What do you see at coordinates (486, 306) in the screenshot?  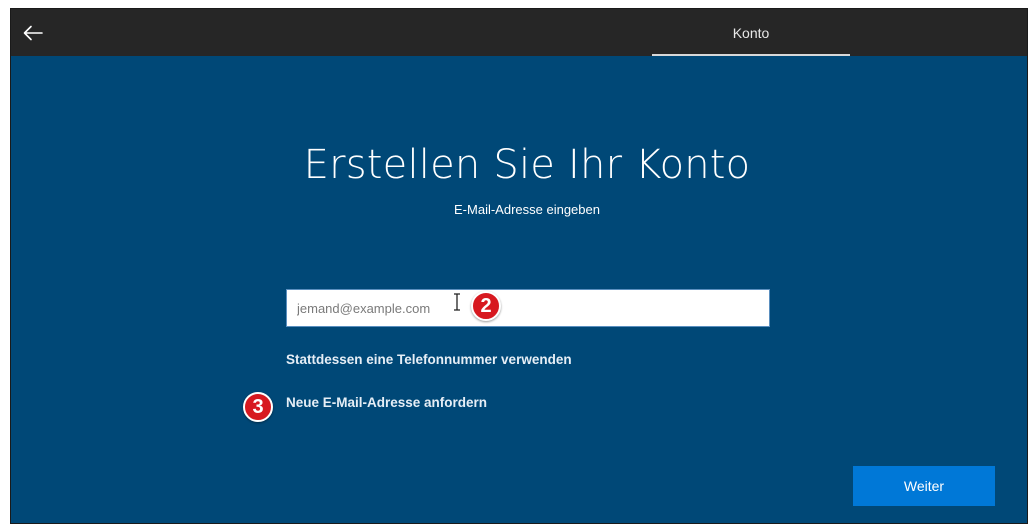 I see `annotation-marker-2: 2` at bounding box center [486, 306].